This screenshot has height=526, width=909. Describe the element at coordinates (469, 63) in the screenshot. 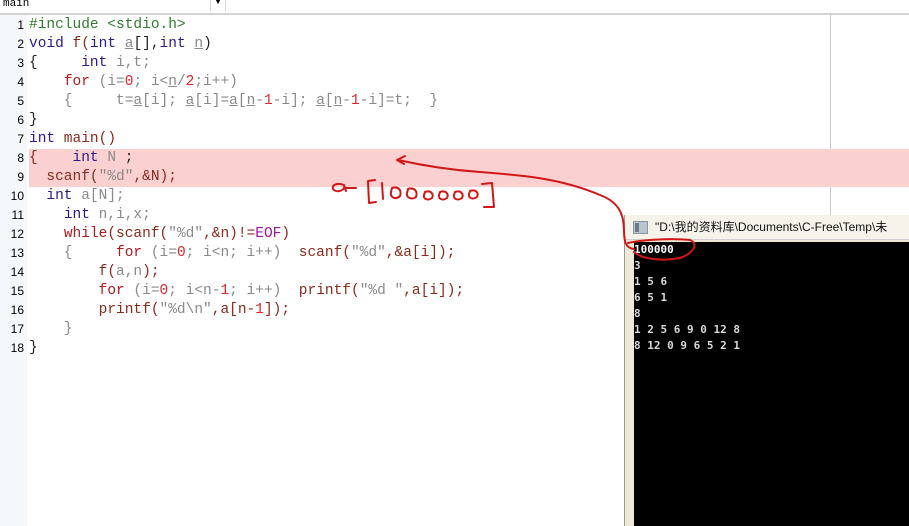

I see `line-code: { int i,t;` at that location.